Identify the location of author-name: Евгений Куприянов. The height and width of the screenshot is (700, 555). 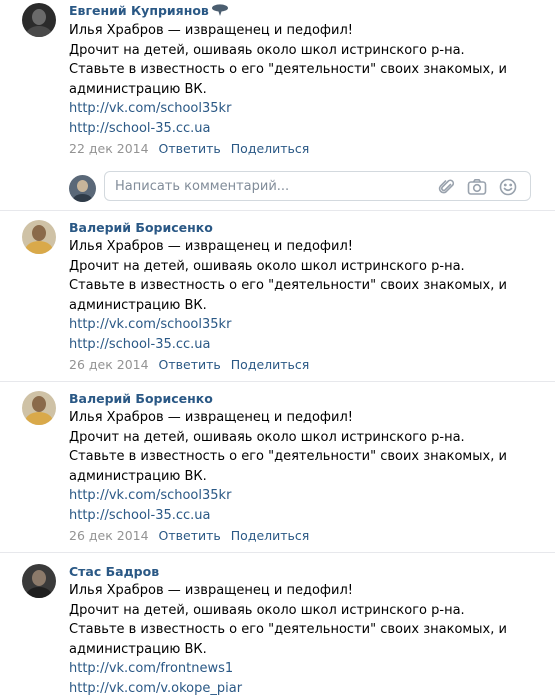
(149, 11).